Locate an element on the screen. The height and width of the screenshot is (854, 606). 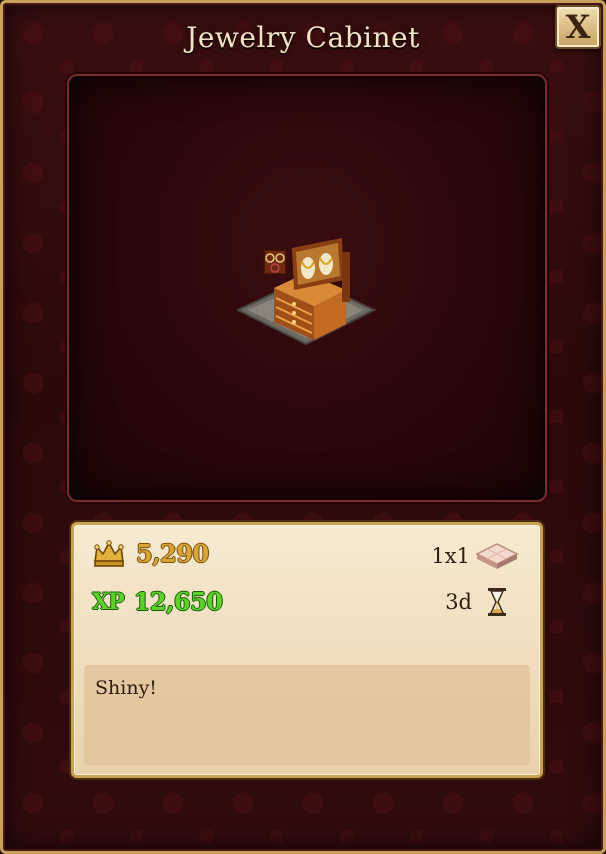
hourglass-icon is located at coordinates (497, 602).